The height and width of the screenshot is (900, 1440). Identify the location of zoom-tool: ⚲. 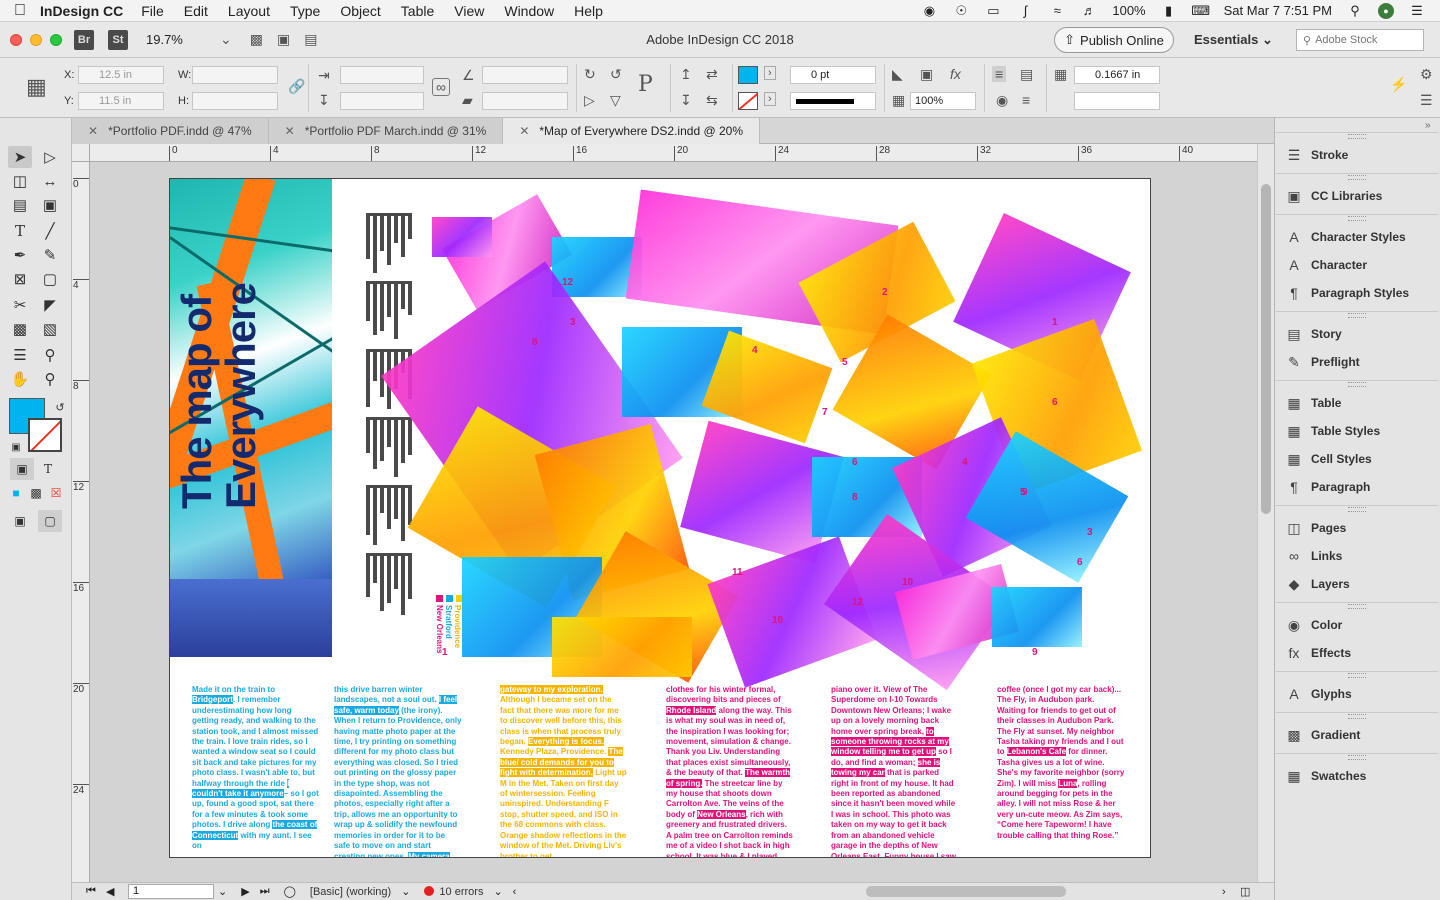
(50, 379).